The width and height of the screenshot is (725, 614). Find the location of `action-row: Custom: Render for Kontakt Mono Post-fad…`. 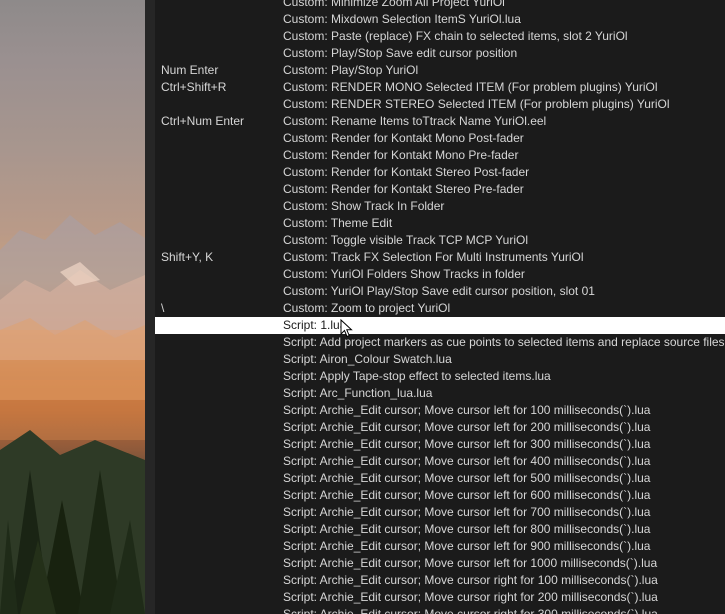

action-row: Custom: Render for Kontakt Mono Post-fad… is located at coordinates (440, 138).